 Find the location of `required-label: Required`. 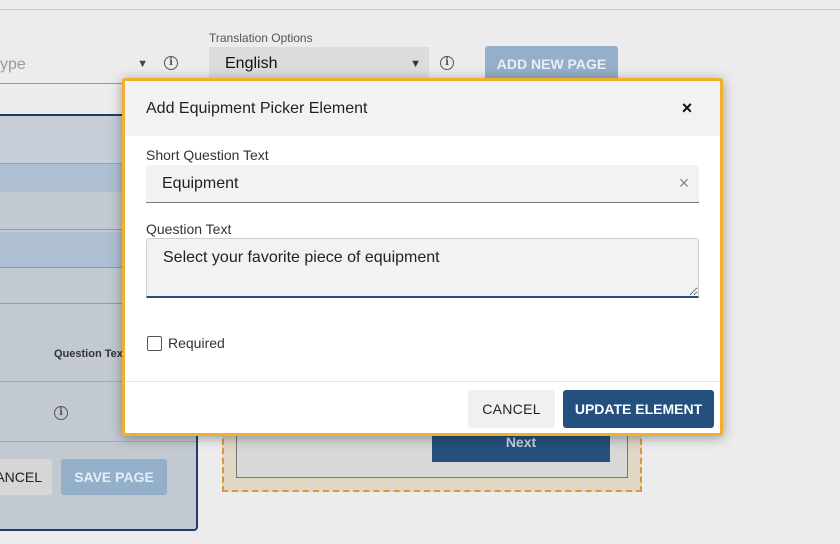

required-label: Required is located at coordinates (196, 343).